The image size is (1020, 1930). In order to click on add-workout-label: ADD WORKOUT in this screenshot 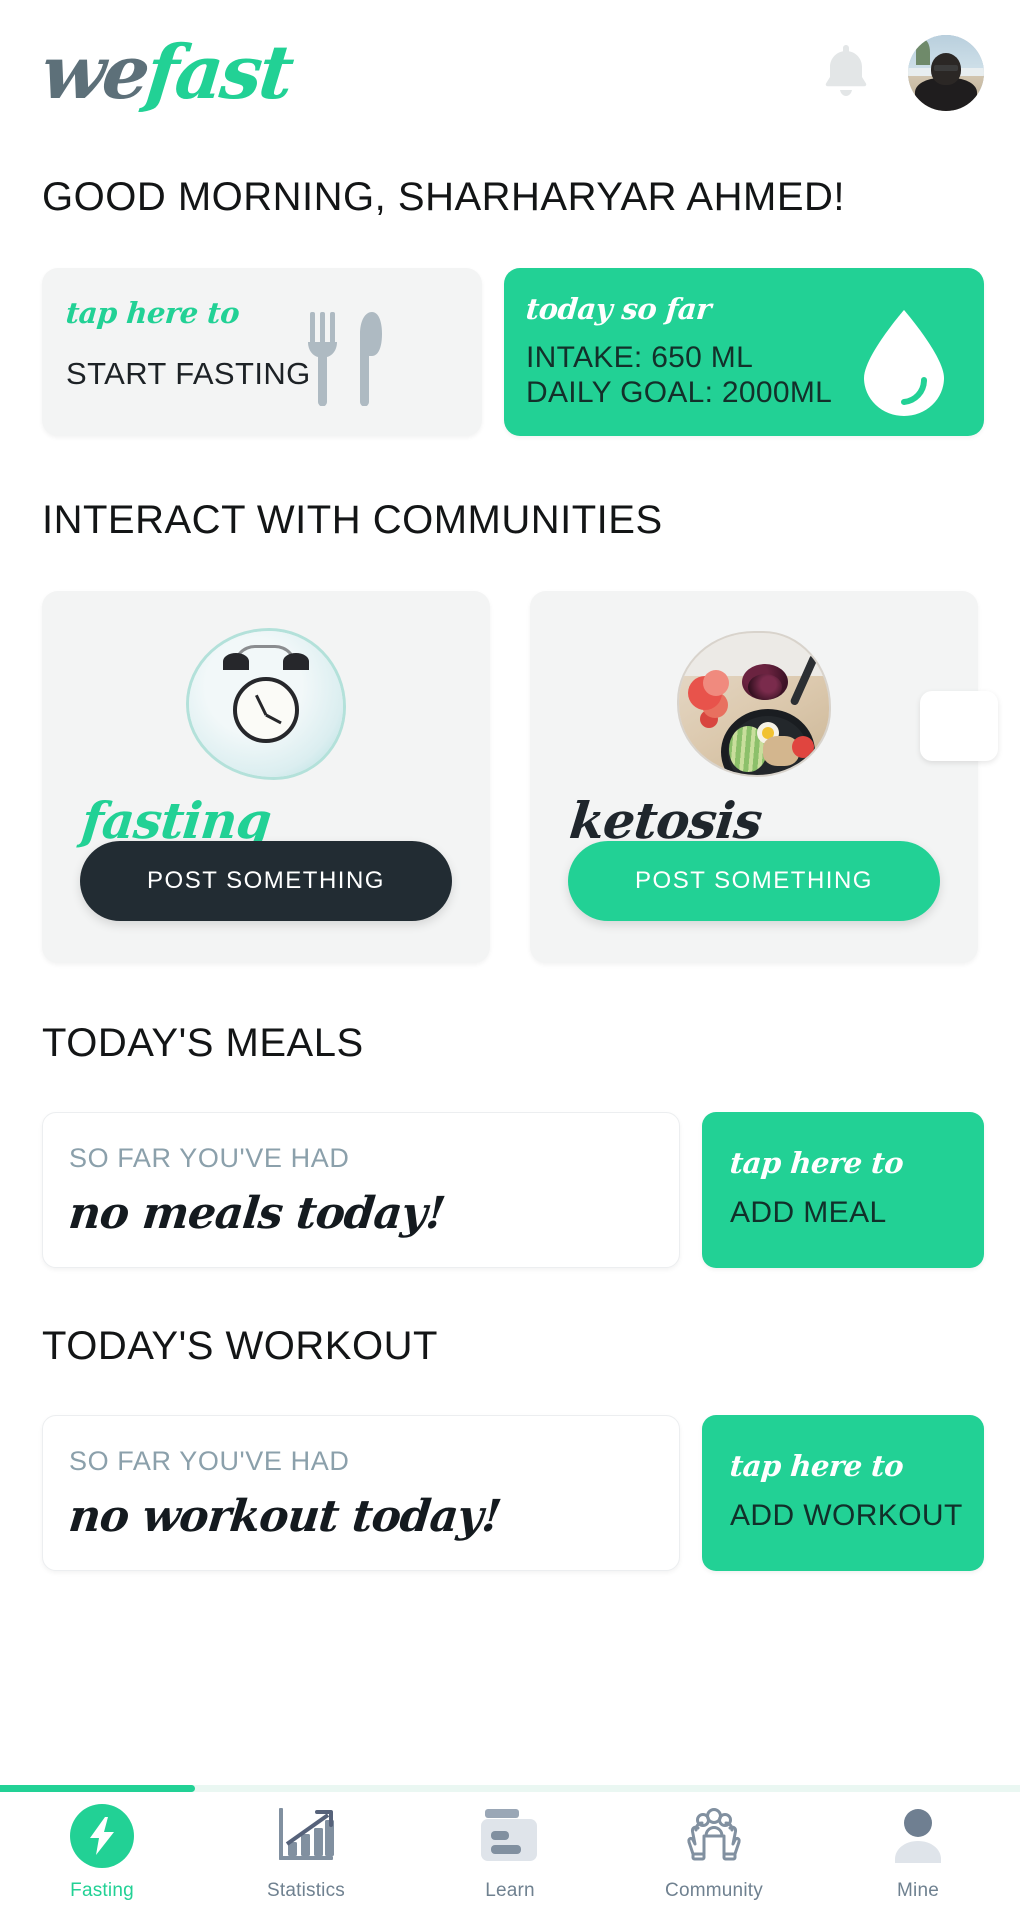, I will do `click(846, 1515)`.